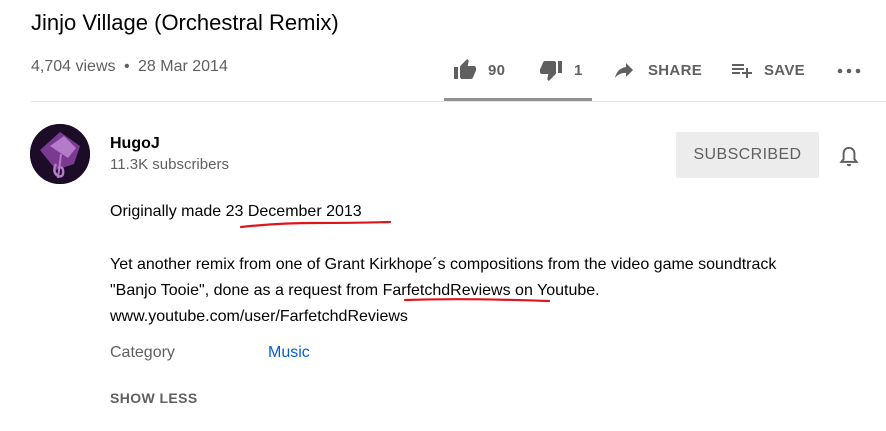 The image size is (886, 431). Describe the element at coordinates (289, 353) in the screenshot. I see `category-link: Music` at that location.